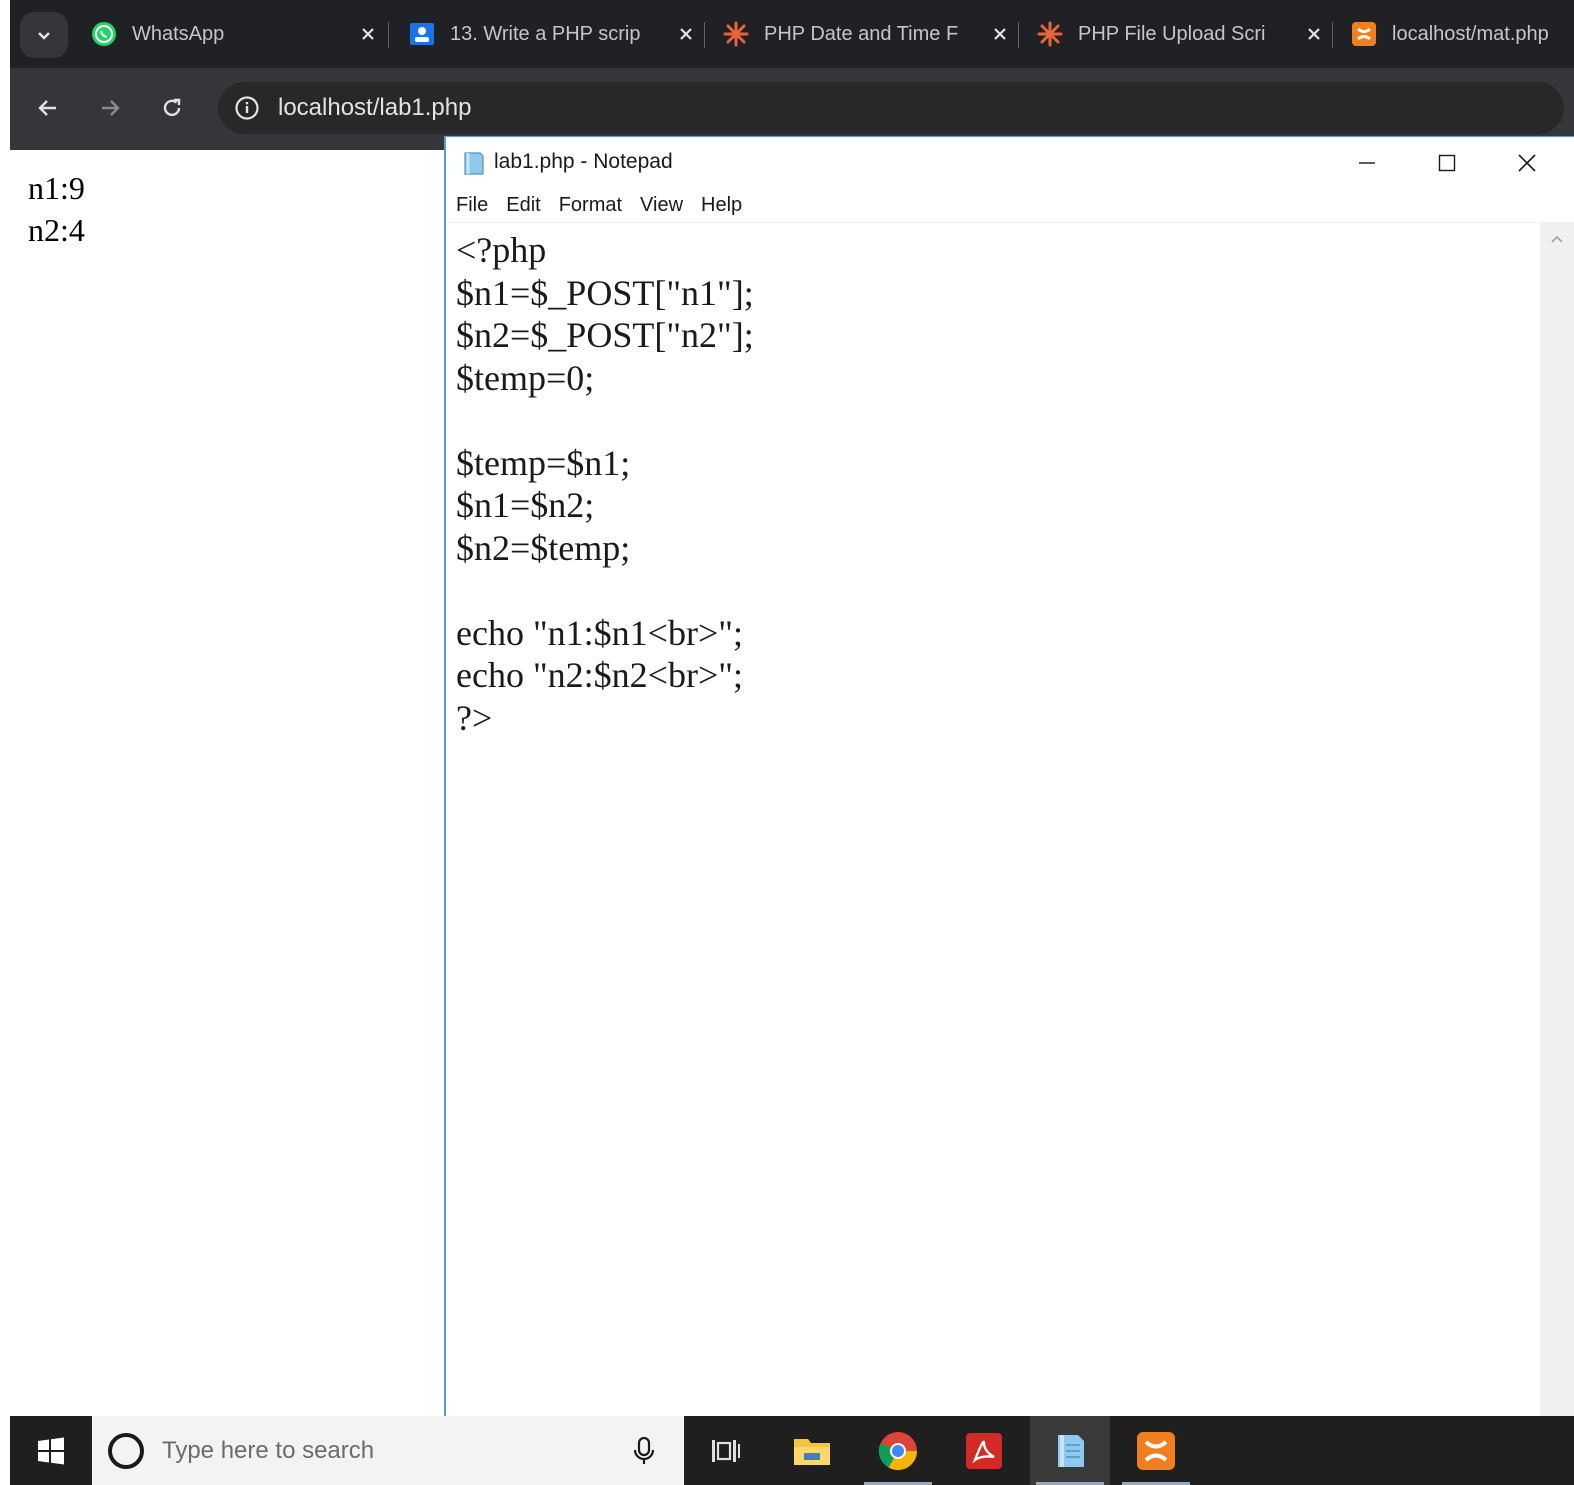 The width and height of the screenshot is (1574, 1485). I want to click on tab-search-button, so click(44, 35).